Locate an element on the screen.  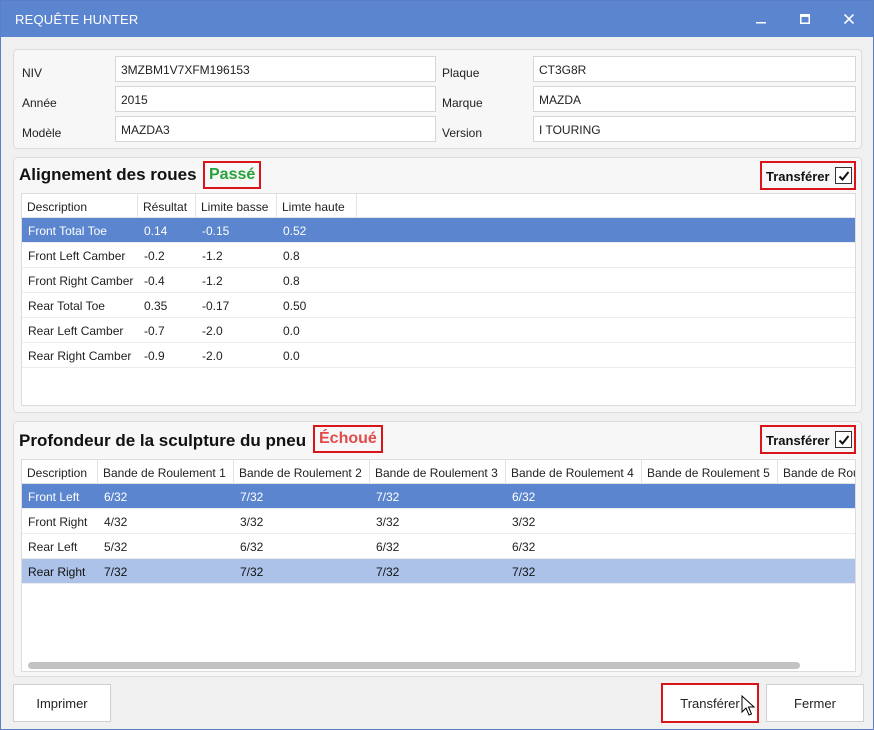
title-bar: REQUÊTE HUNTER is located at coordinates (437, 19).